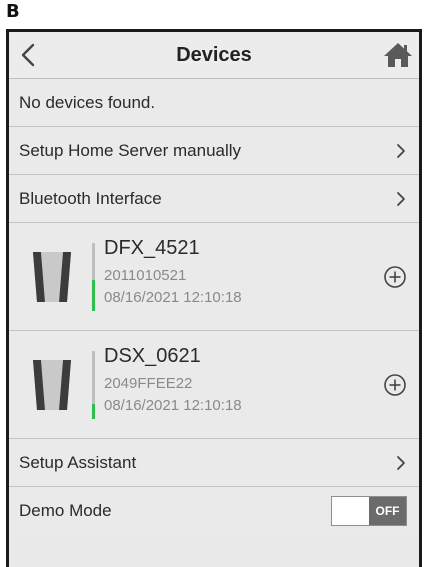 The height and width of the screenshot is (567, 428). I want to click on panel-letter: B, so click(13, 11).